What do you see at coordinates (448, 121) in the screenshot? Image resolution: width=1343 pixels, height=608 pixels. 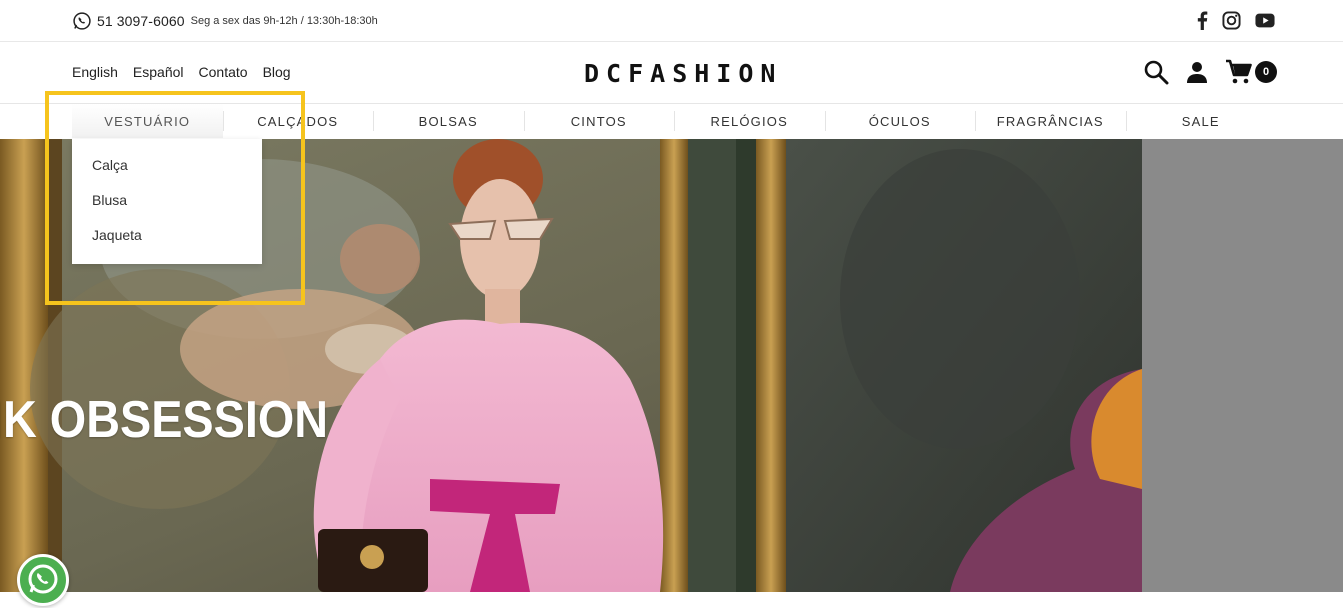 I see `category-bolsas: BOLSAS` at bounding box center [448, 121].